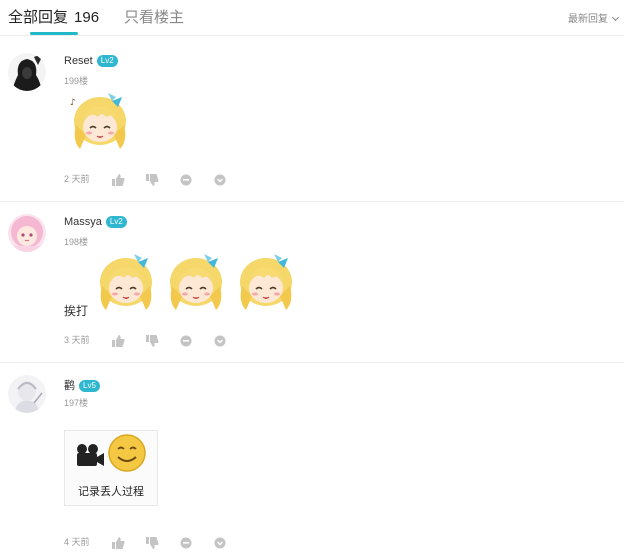 This screenshot has height=558, width=624. I want to click on post-time: 4 天前, so click(77, 542).